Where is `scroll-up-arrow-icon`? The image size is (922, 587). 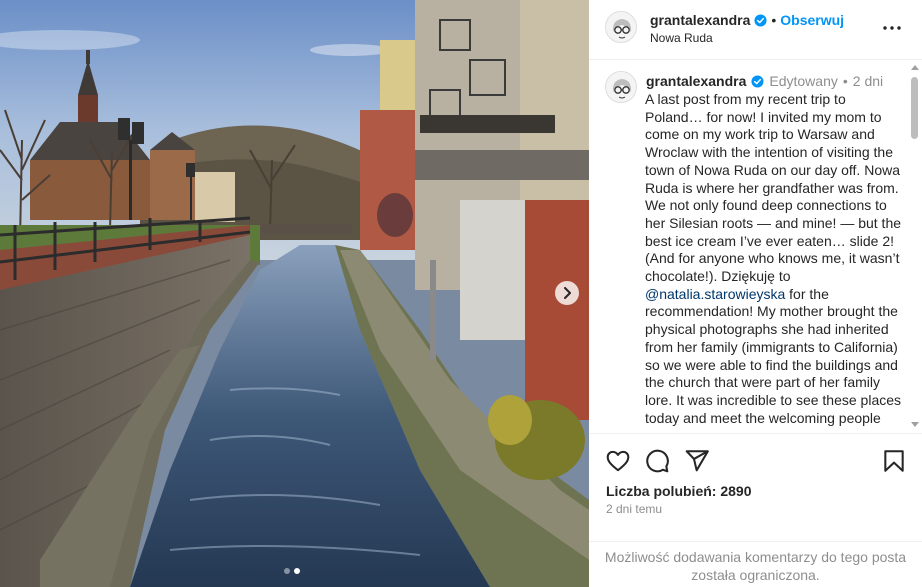 scroll-up-arrow-icon is located at coordinates (915, 67).